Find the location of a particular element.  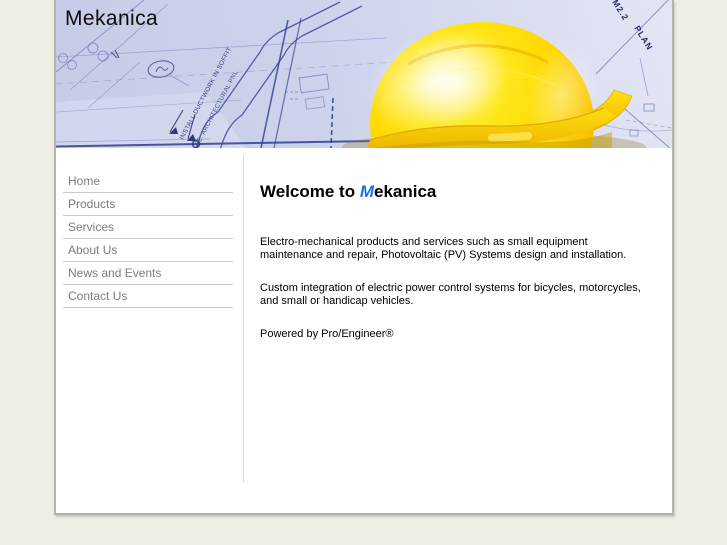

sidebar-item-news-and-events: News and Events is located at coordinates (148, 273).